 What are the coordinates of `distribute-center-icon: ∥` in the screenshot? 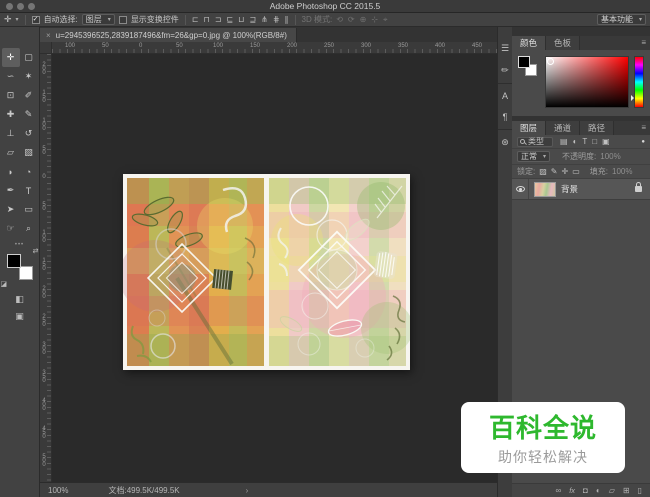 It's located at (287, 19).